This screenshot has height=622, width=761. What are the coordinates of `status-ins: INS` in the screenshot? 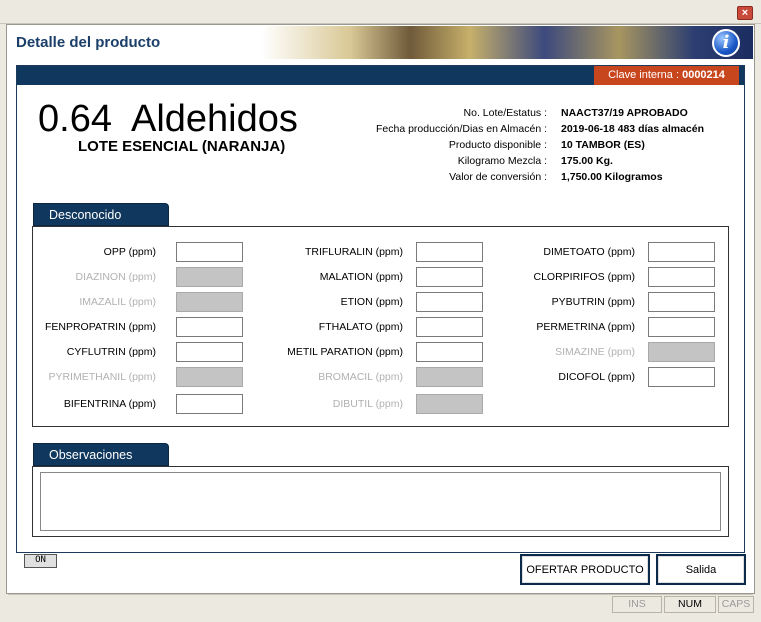 It's located at (637, 604).